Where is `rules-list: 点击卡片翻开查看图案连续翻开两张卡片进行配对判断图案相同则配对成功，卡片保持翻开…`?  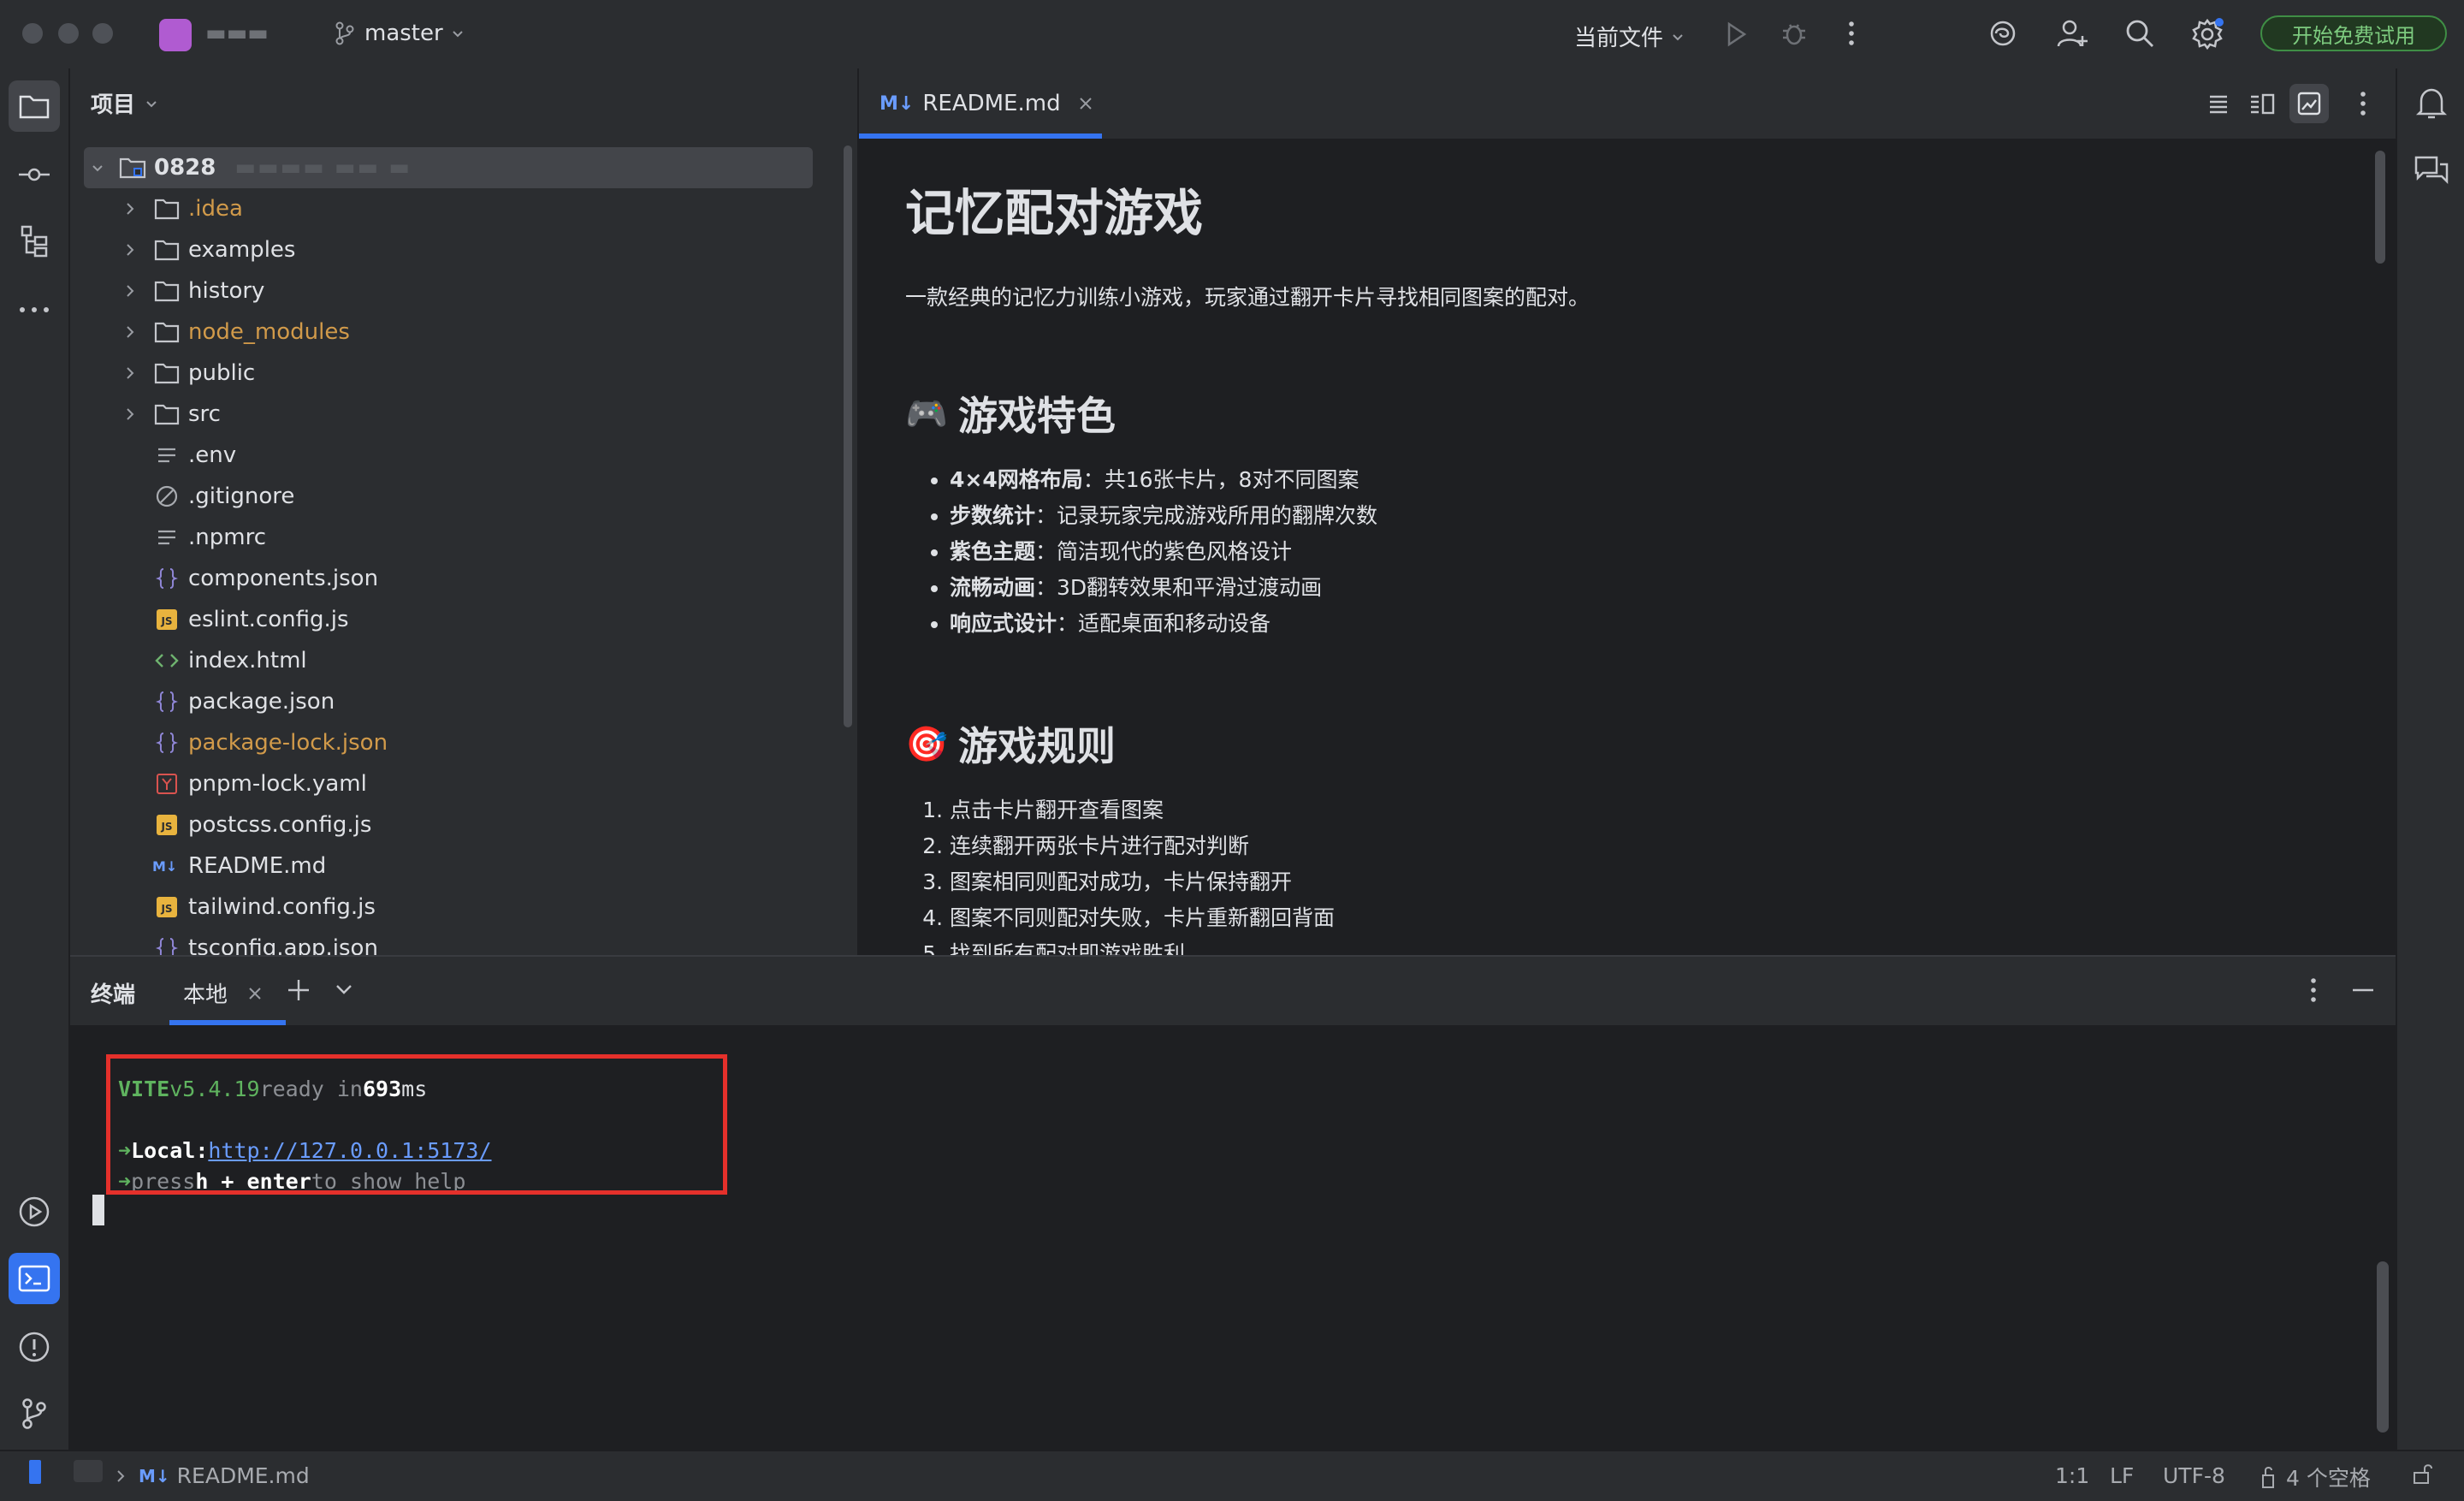 rules-list: 点击卡片翻开查看图案连续翻开两张卡片进行配对判断图案相同则配对成功，卡片保持翻开… is located at coordinates (1624, 882).